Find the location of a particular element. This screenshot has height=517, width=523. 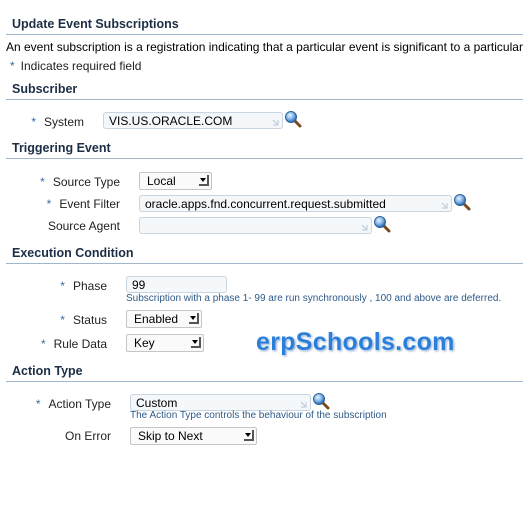

section-header-execution-condition: Execution Condition is located at coordinates (264, 255).